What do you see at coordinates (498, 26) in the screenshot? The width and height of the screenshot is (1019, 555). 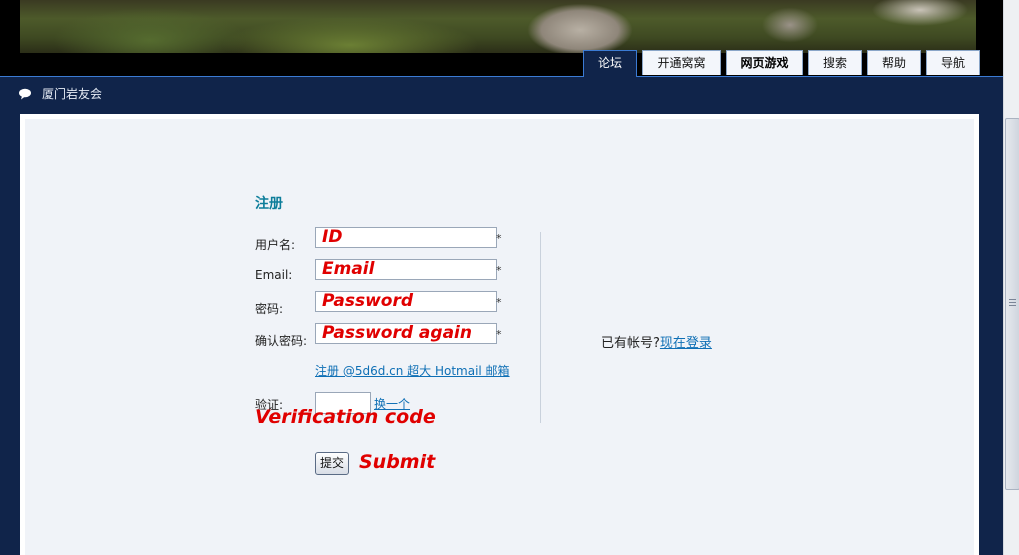 I see `header-banner-image` at bounding box center [498, 26].